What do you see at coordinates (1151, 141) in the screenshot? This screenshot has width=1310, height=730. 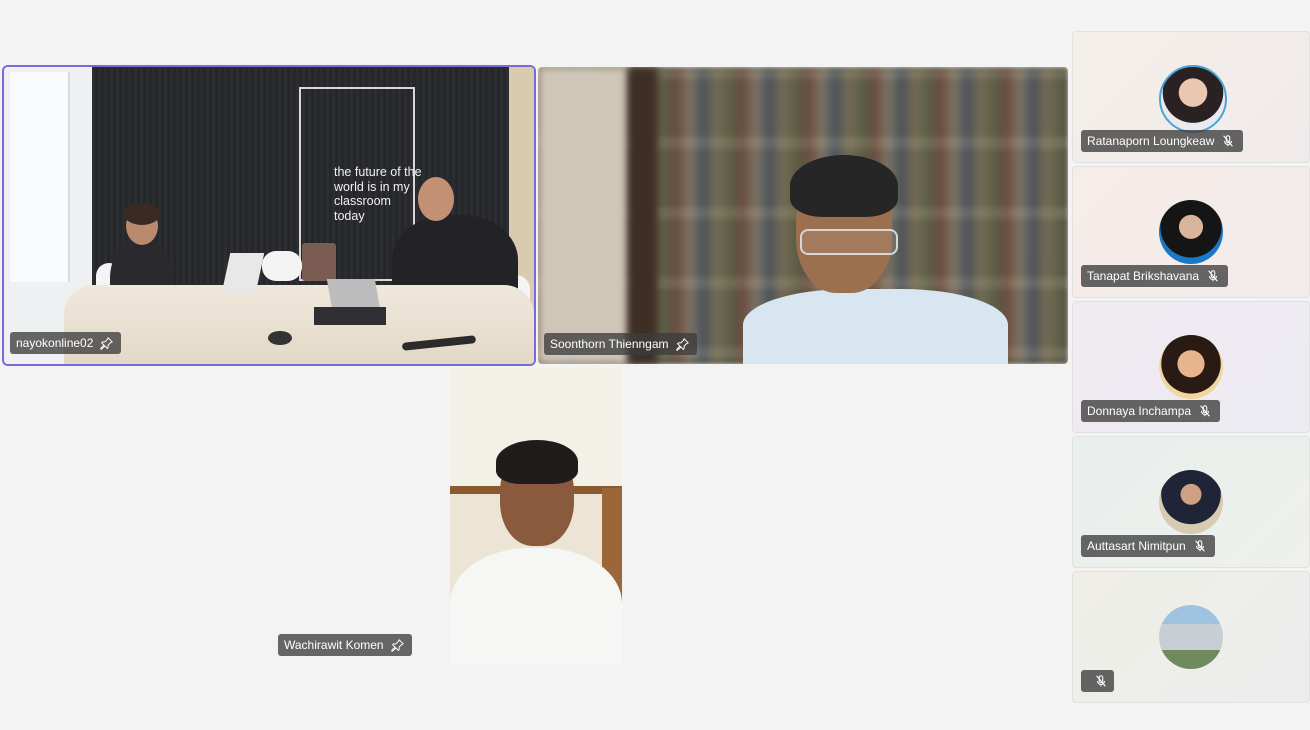 I see `participant-name: Ratanaporn Loungkeaw` at bounding box center [1151, 141].